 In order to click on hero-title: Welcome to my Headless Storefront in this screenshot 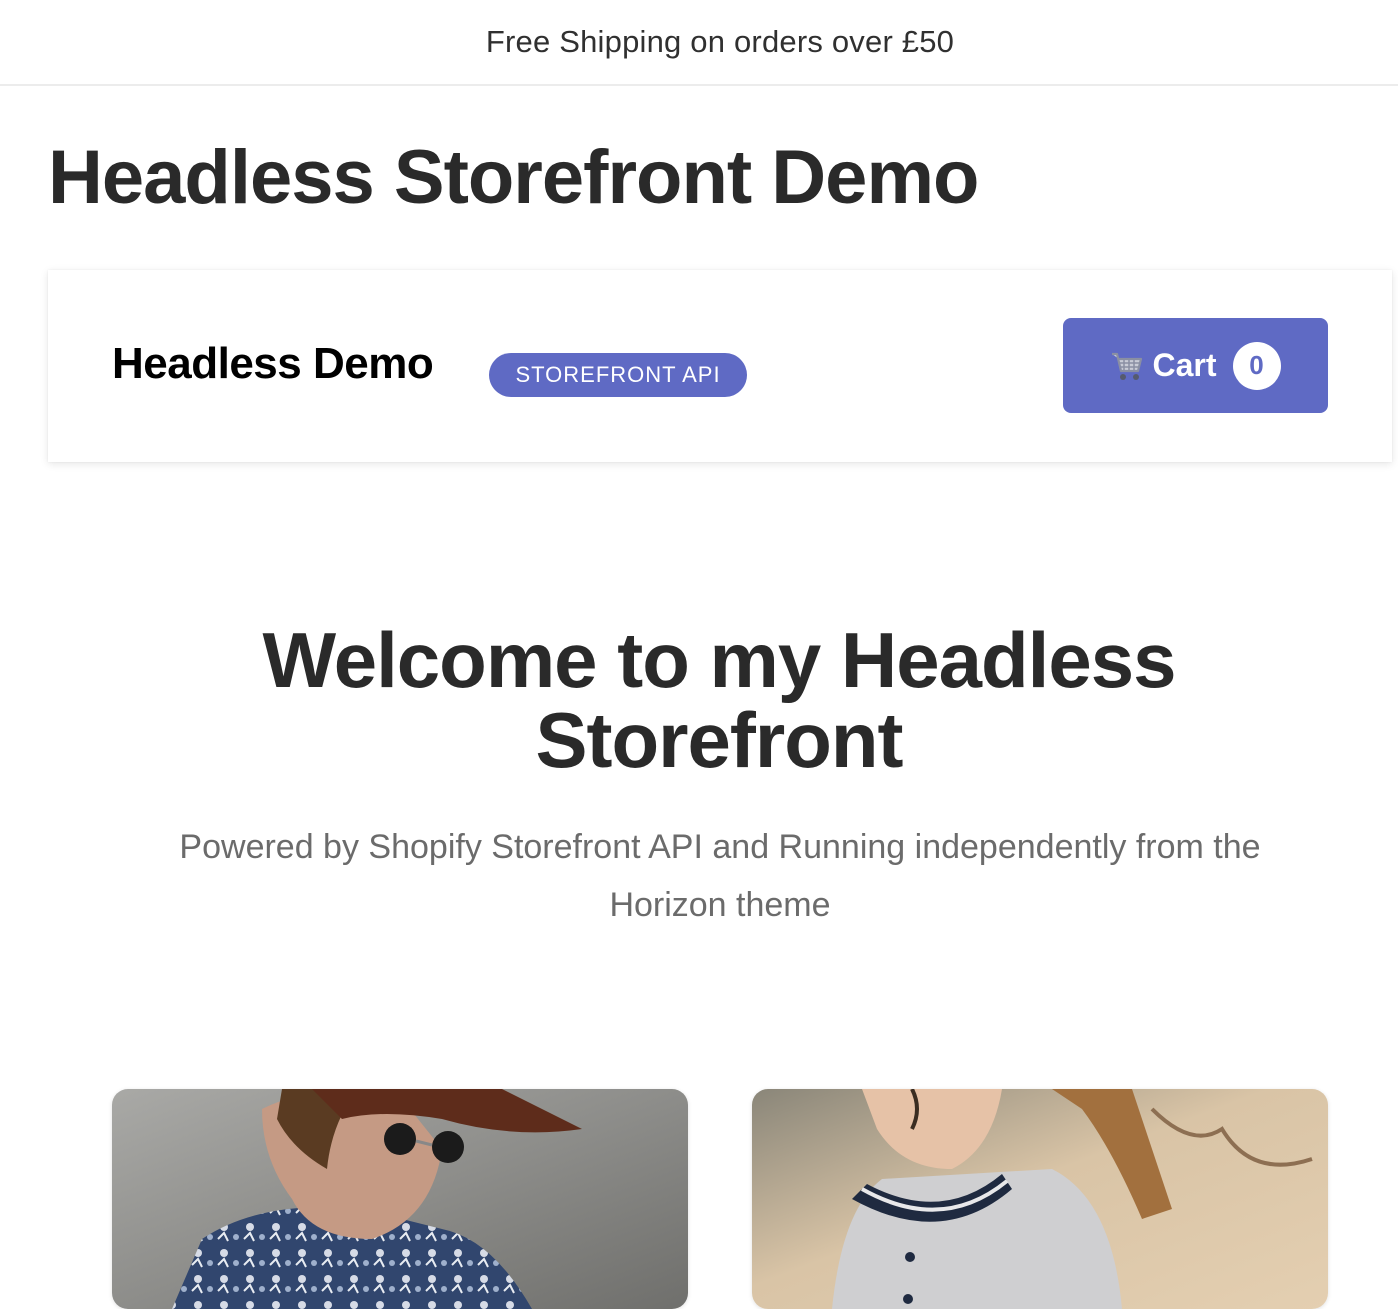, I will do `click(719, 700)`.